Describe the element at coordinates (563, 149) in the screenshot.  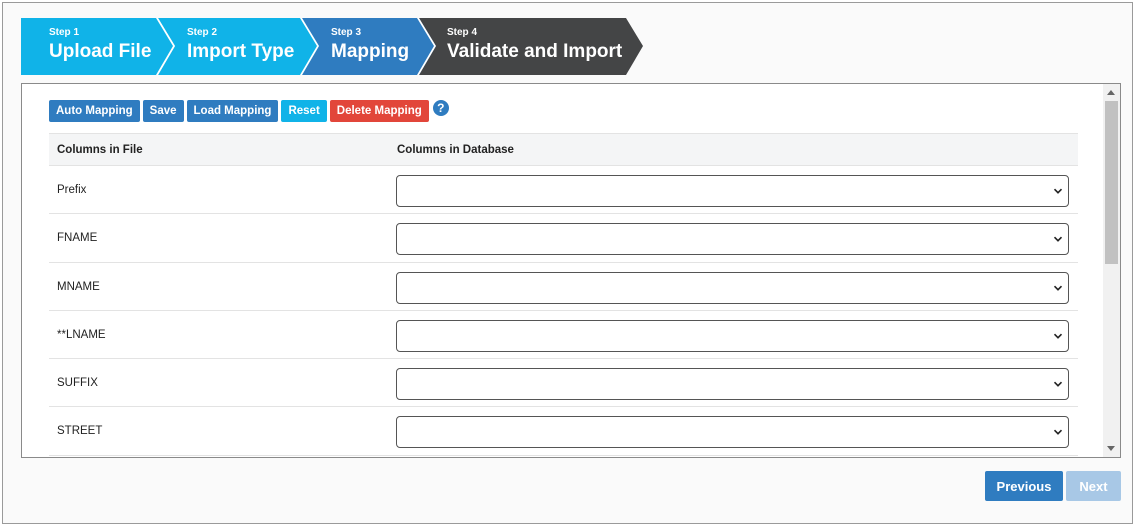
I see `table-header: Columns in File Columns in Database` at that location.